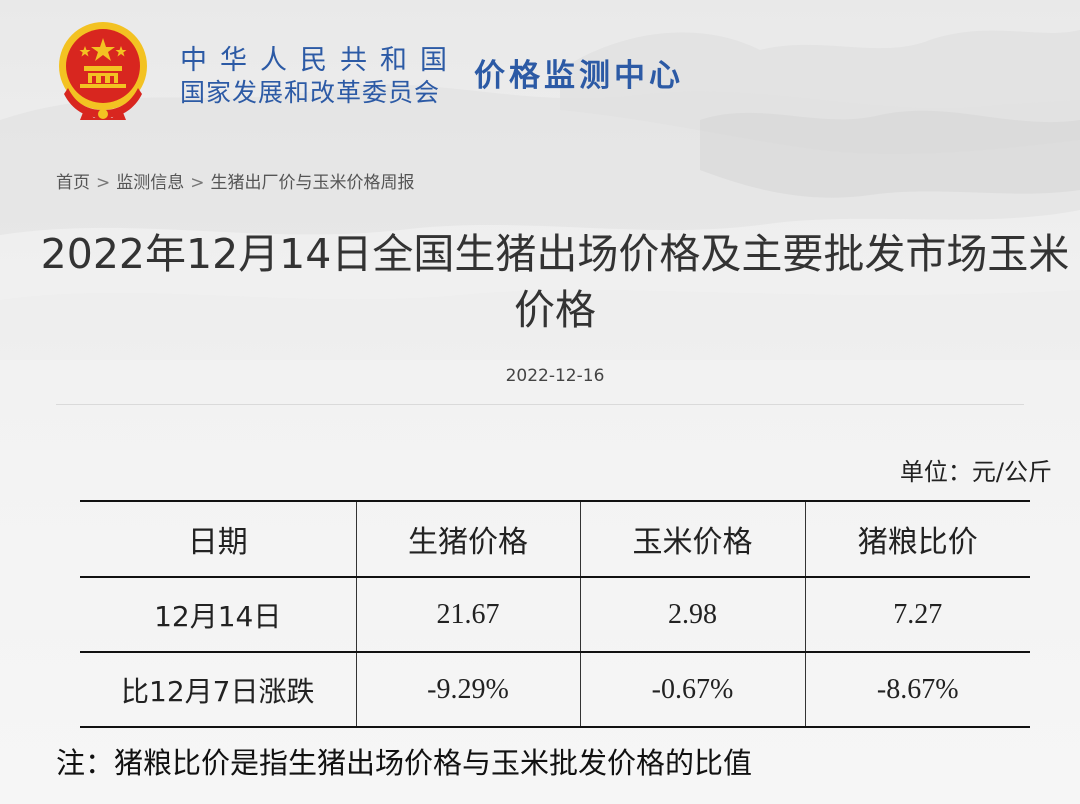  I want to click on table-row: 12月14日 21.67 2.98 7.27, so click(555, 614).